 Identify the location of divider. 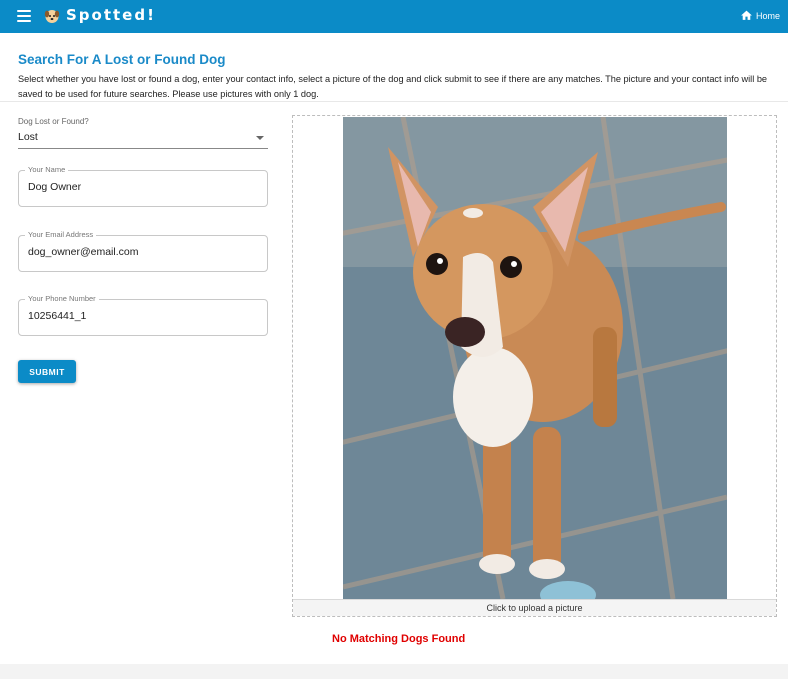
(394, 101).